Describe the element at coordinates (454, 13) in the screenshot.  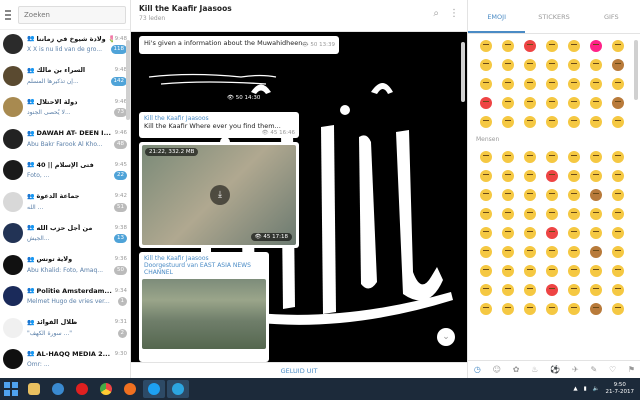
I see `more-icon: ⋮` at that location.